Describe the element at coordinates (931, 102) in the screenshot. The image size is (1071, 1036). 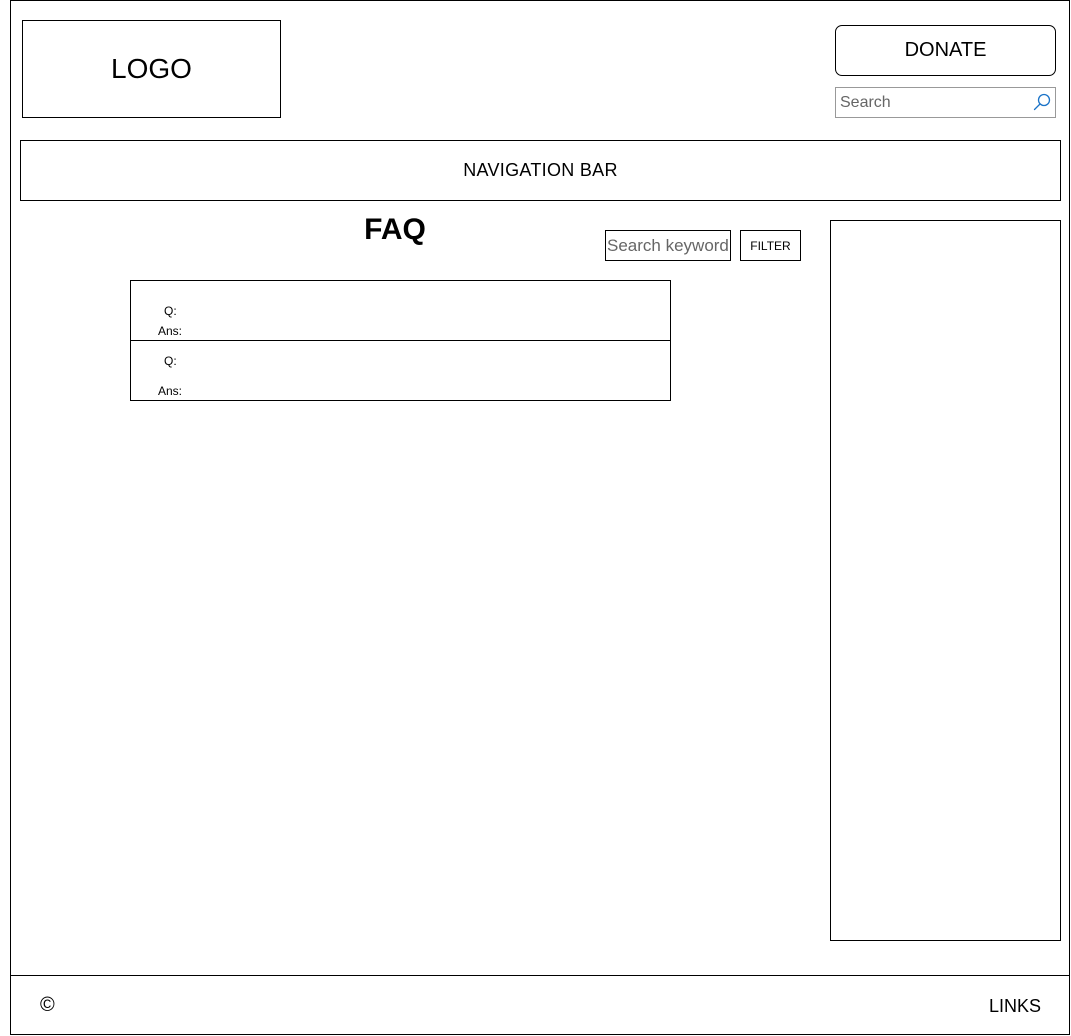
I see `header-search-input` at that location.